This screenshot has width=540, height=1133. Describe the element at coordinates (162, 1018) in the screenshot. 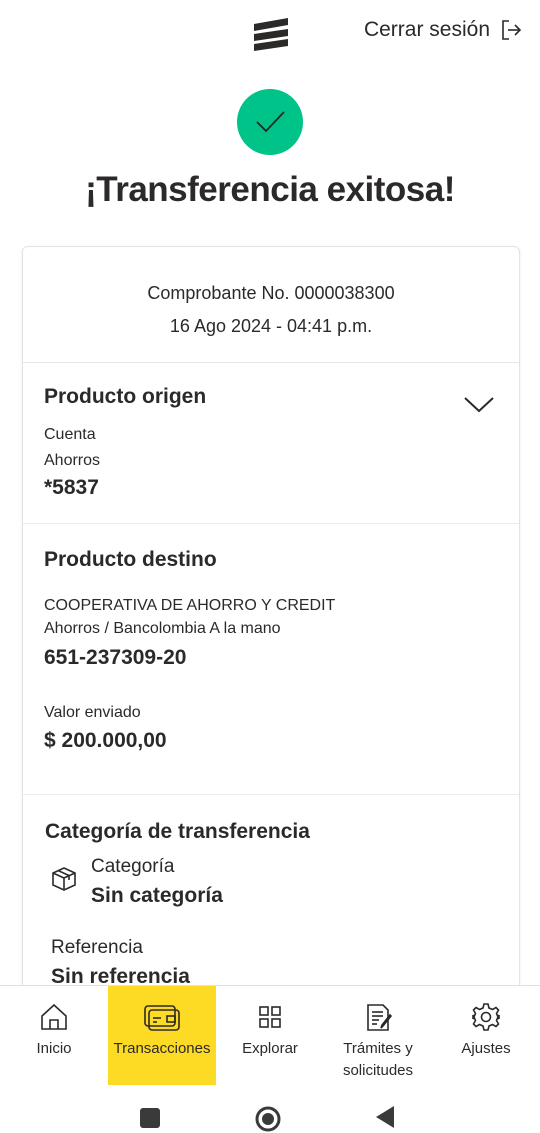

I see `card-transfer-icon` at that location.